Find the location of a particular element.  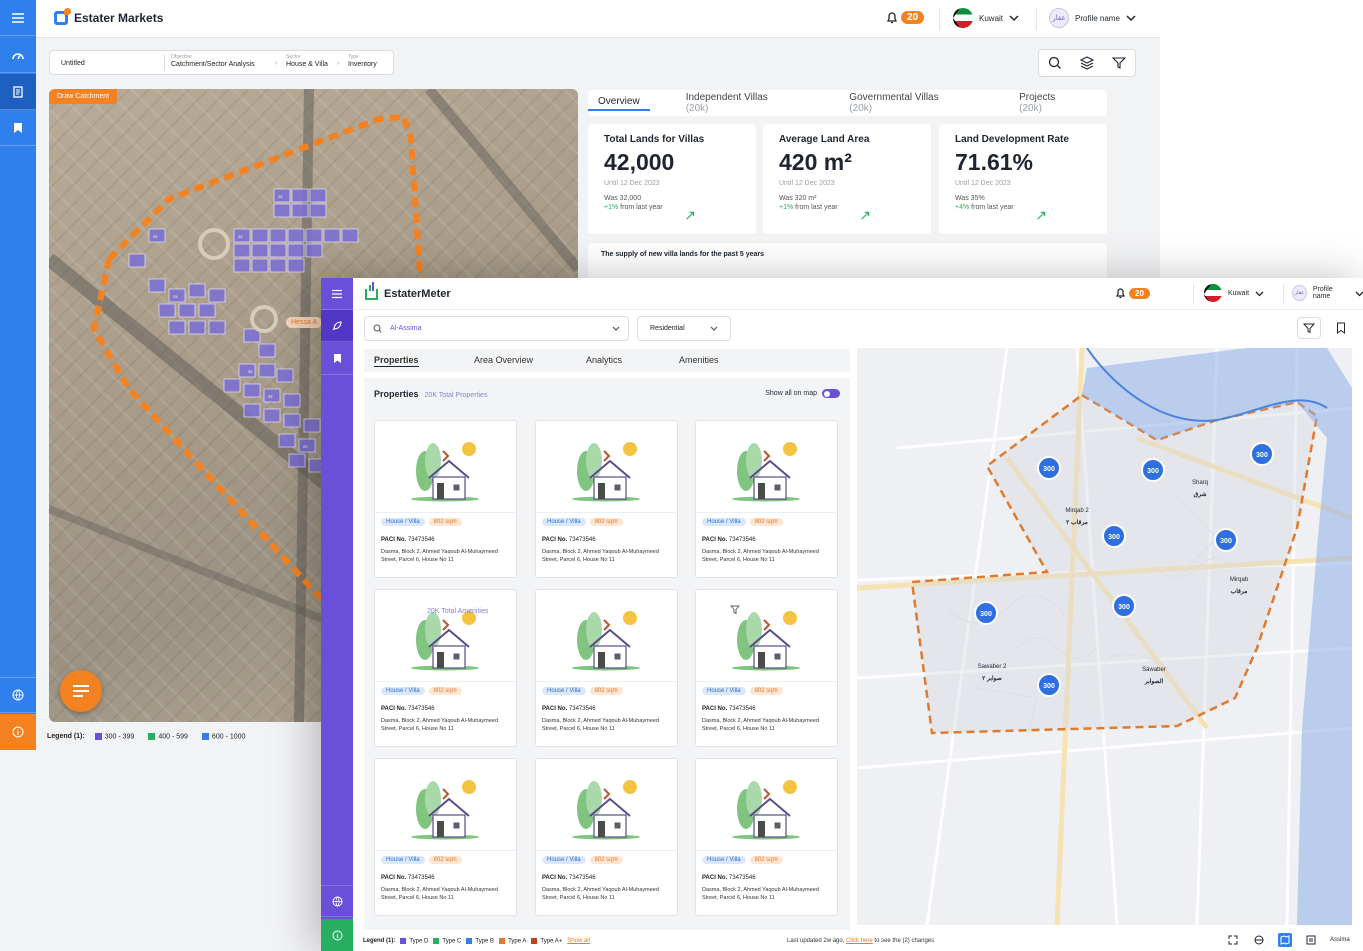

sidebar-item-dashboard is located at coordinates (18, 55).